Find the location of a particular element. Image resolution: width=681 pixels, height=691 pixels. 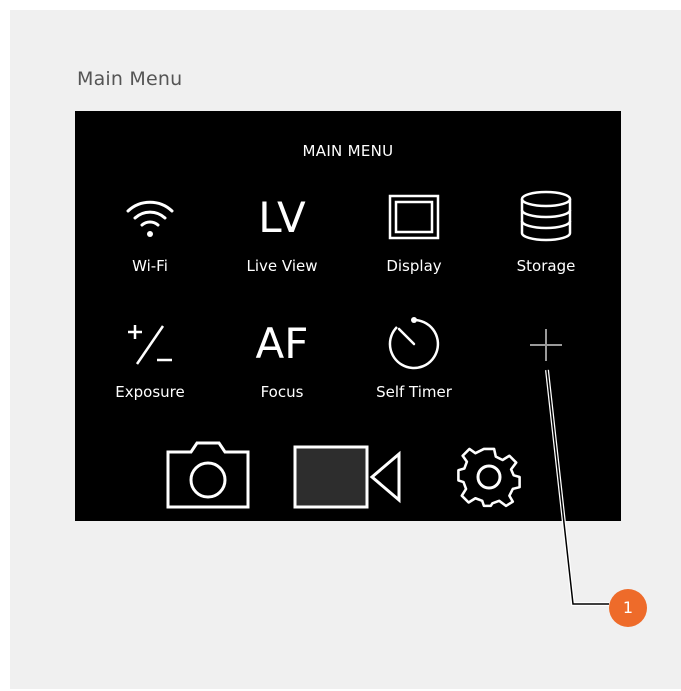

callout-badge: 1 is located at coordinates (628, 608).